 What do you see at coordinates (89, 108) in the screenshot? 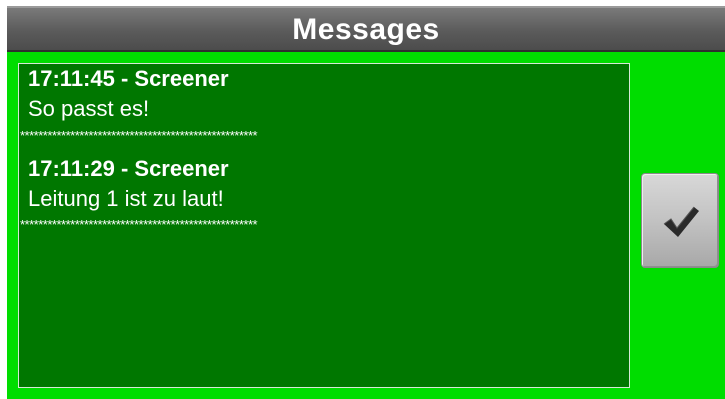
I see `message-body: So passt es!` at bounding box center [89, 108].